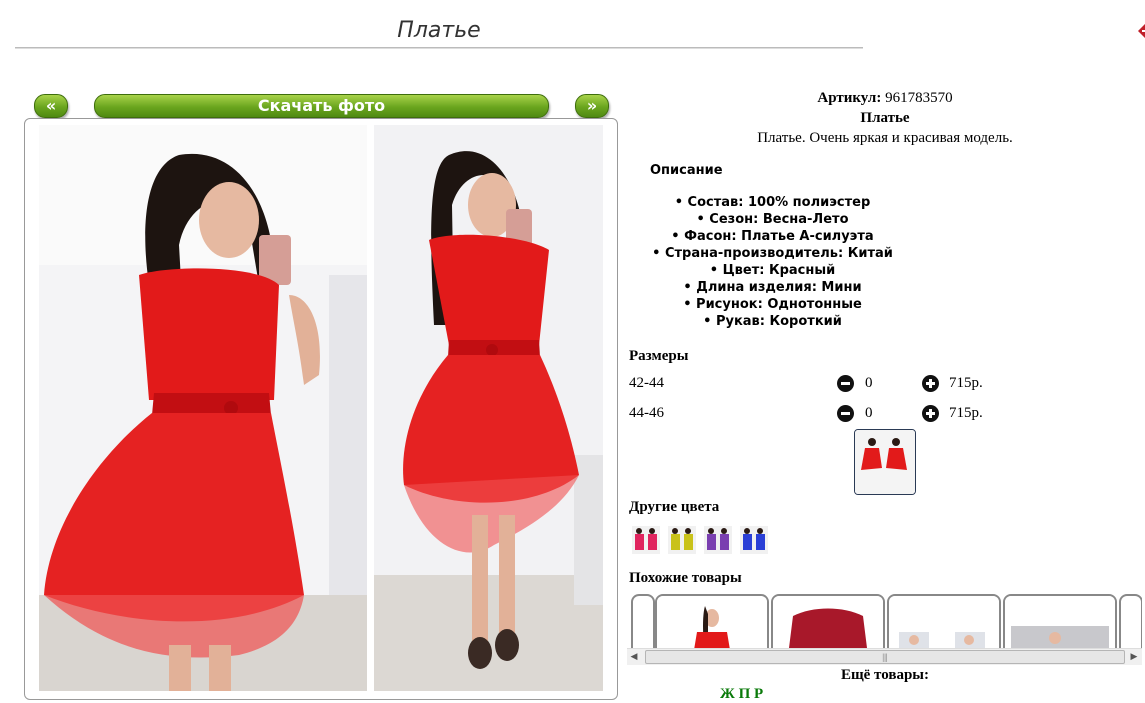  I want to click on prev-photo-button: «, so click(51, 106).